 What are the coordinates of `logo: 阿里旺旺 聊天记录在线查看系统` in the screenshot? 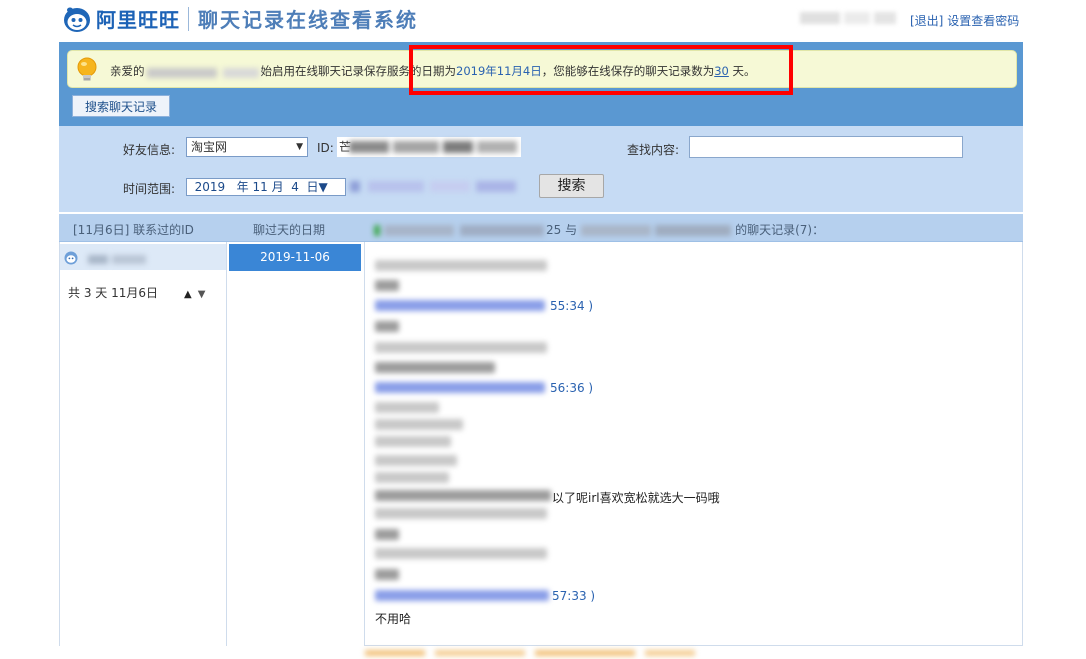 It's located at (240, 18).